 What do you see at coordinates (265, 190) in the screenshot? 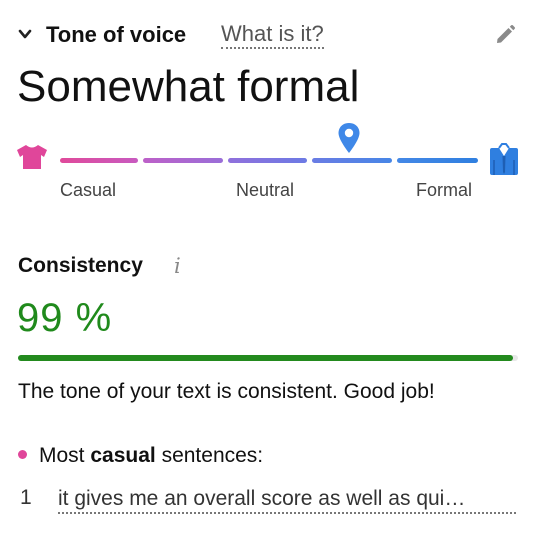
I see `scale-label-neutral: Neutral` at bounding box center [265, 190].